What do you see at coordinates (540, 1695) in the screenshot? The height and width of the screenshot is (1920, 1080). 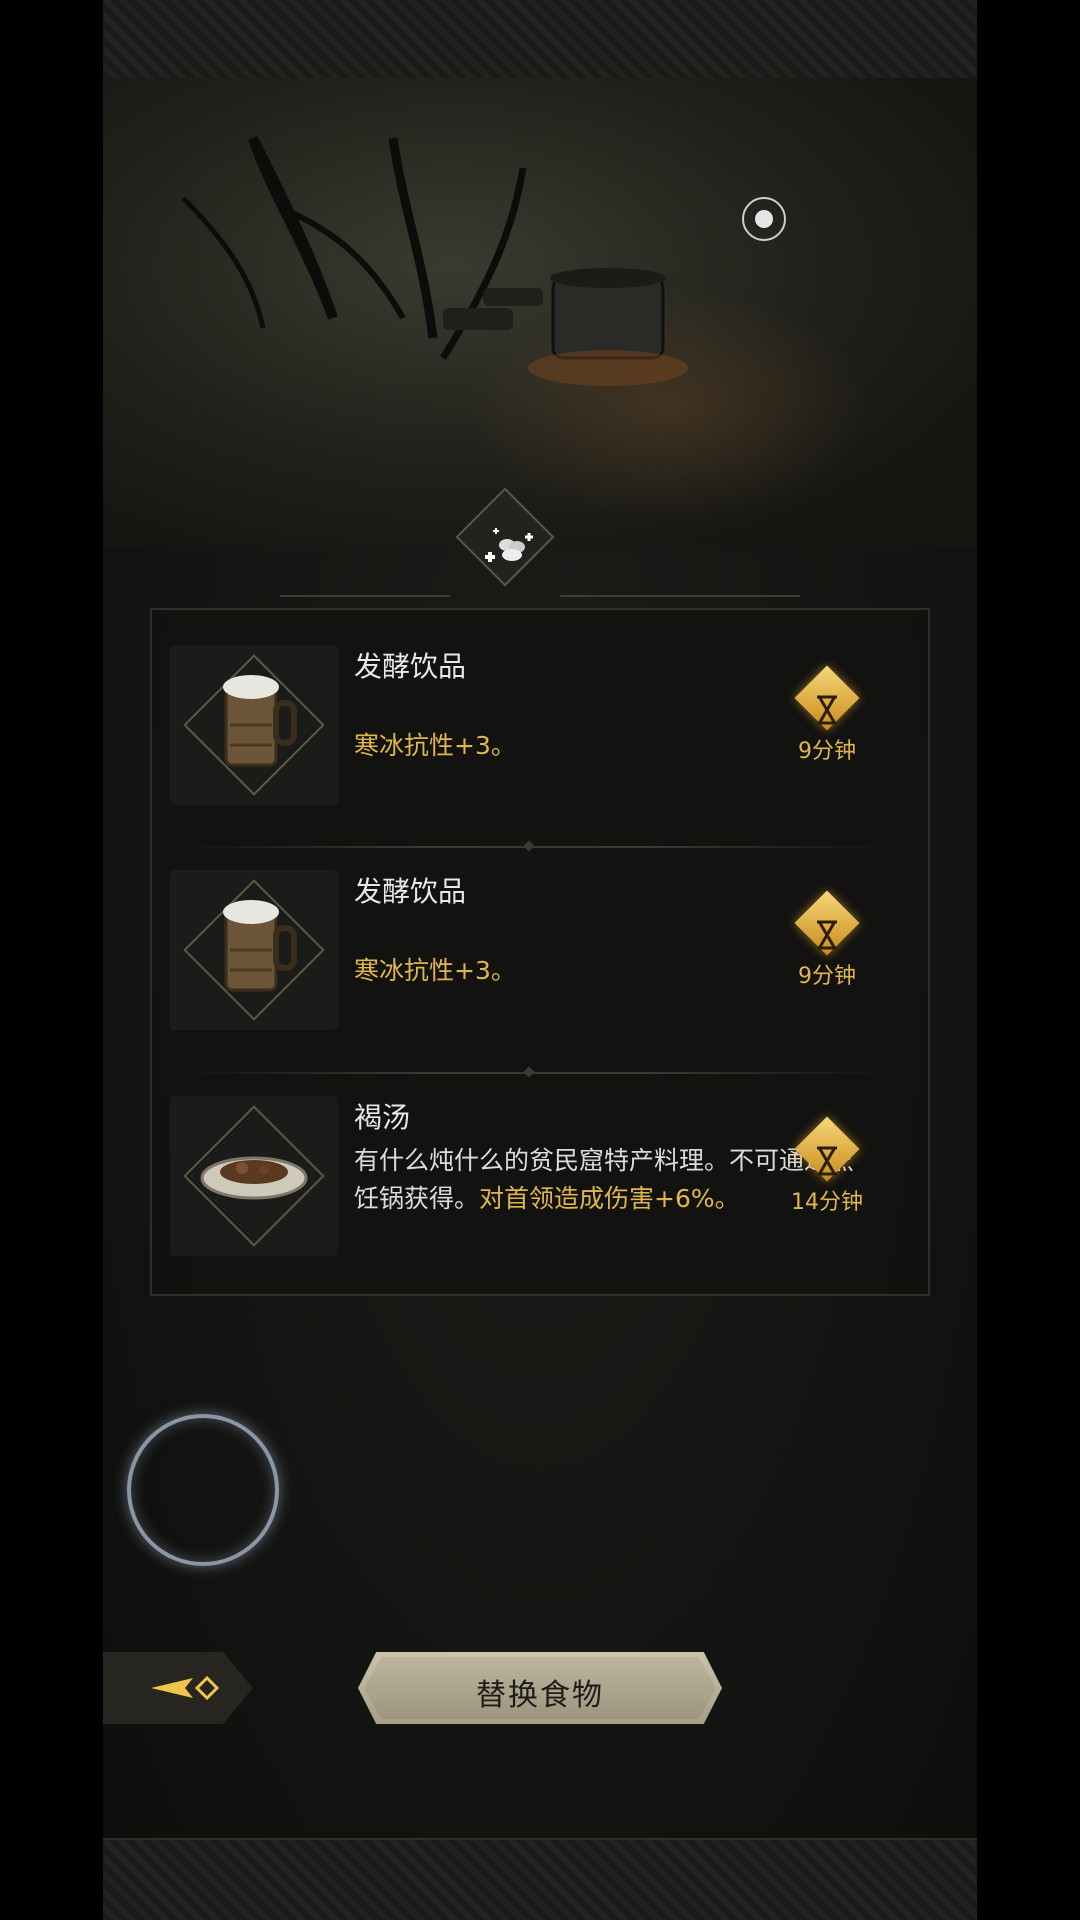 I see `replace-food-label: 替换食物` at bounding box center [540, 1695].